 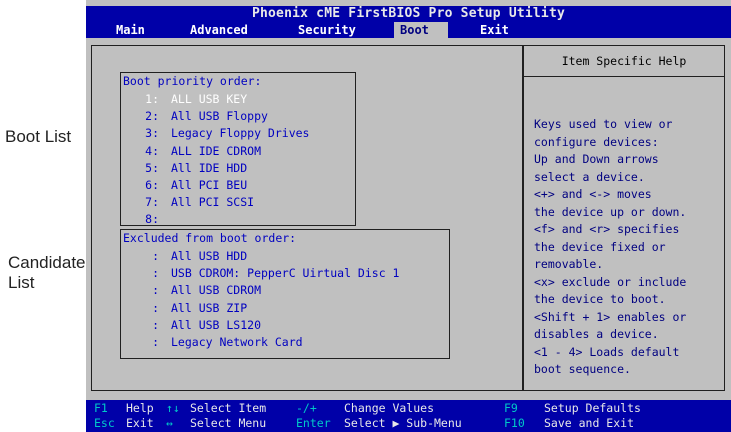 I want to click on esc-key: Esc, so click(x=104, y=423).